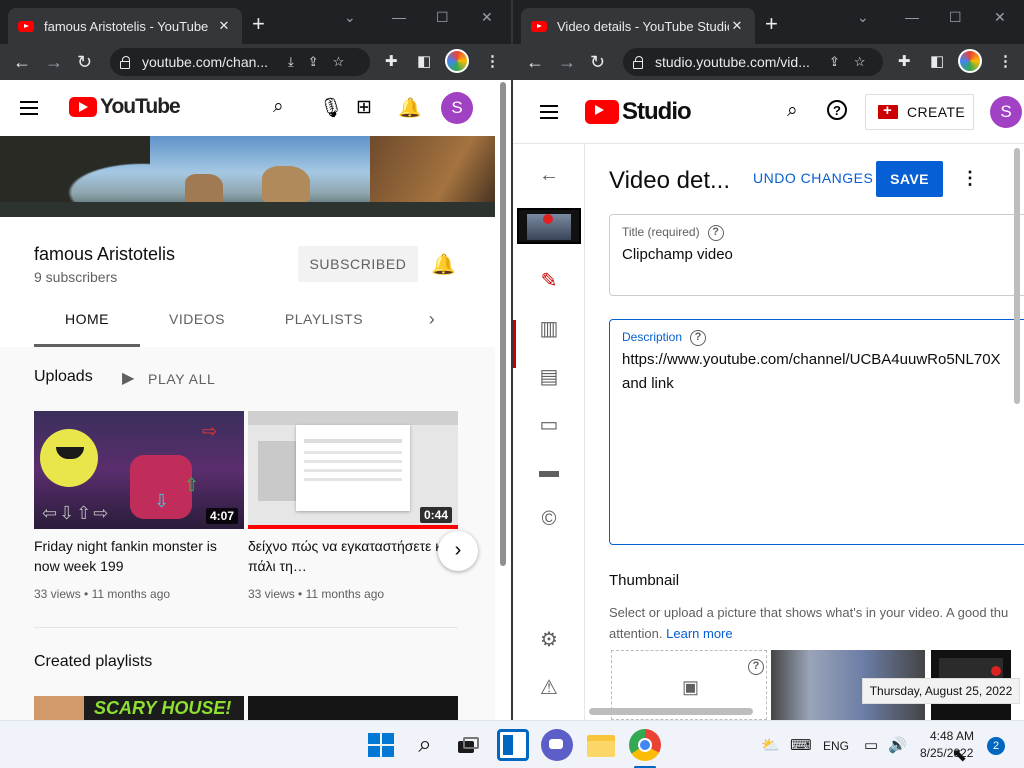  I want to click on horizontal-scrollbar, so click(671, 711).